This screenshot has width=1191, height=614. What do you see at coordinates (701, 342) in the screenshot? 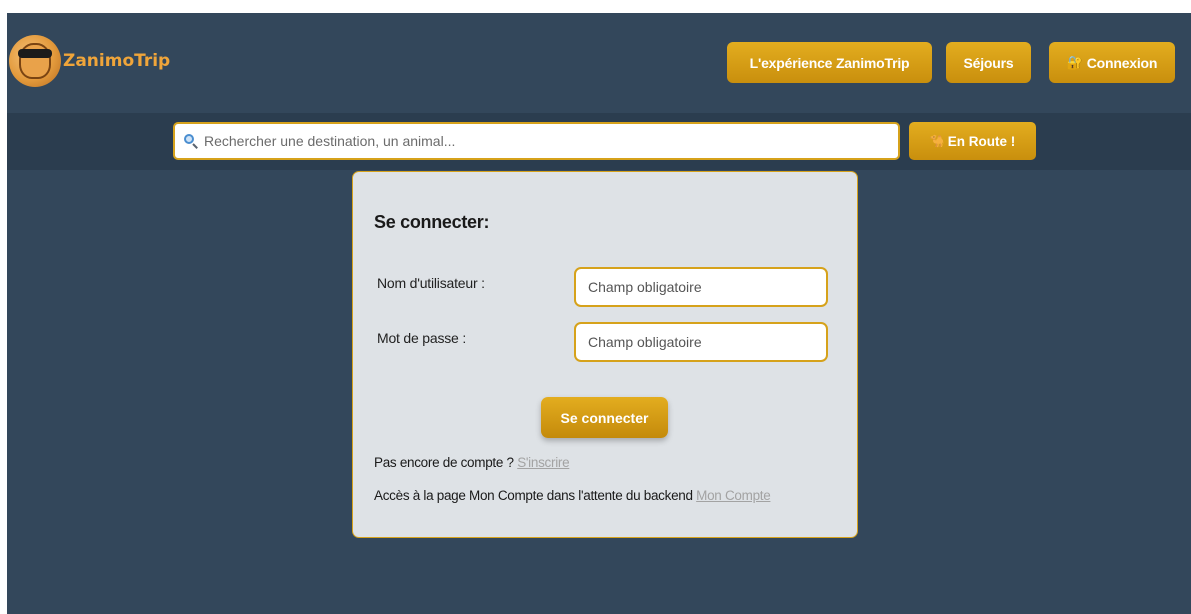
I see `password-field` at bounding box center [701, 342].